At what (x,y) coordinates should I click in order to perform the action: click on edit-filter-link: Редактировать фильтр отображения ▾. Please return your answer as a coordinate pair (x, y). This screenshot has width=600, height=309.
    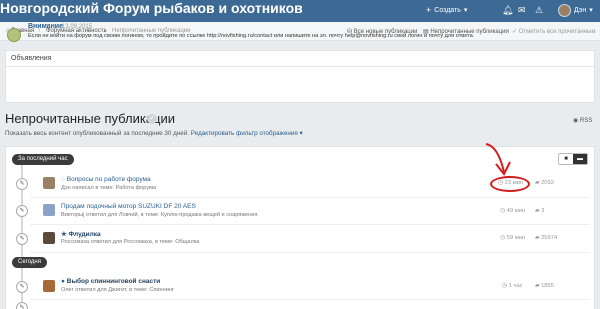
    Looking at the image, I should click on (247, 133).